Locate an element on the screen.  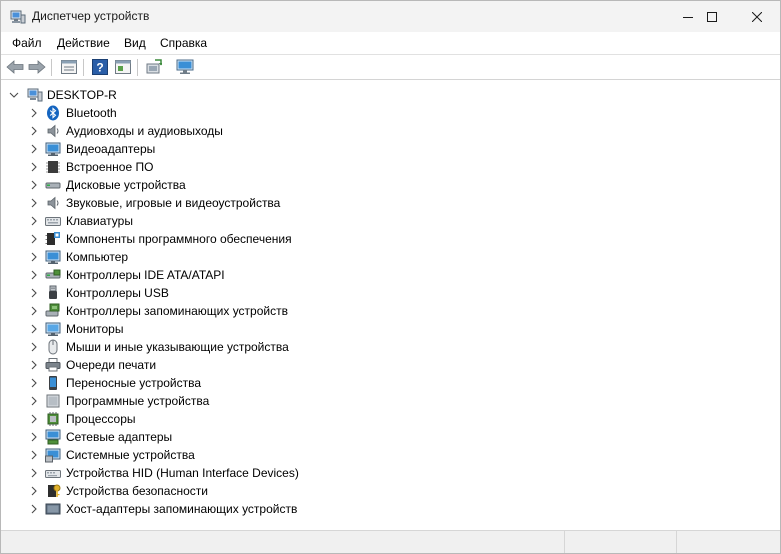
computer-icon is located at coordinates (53, 257).